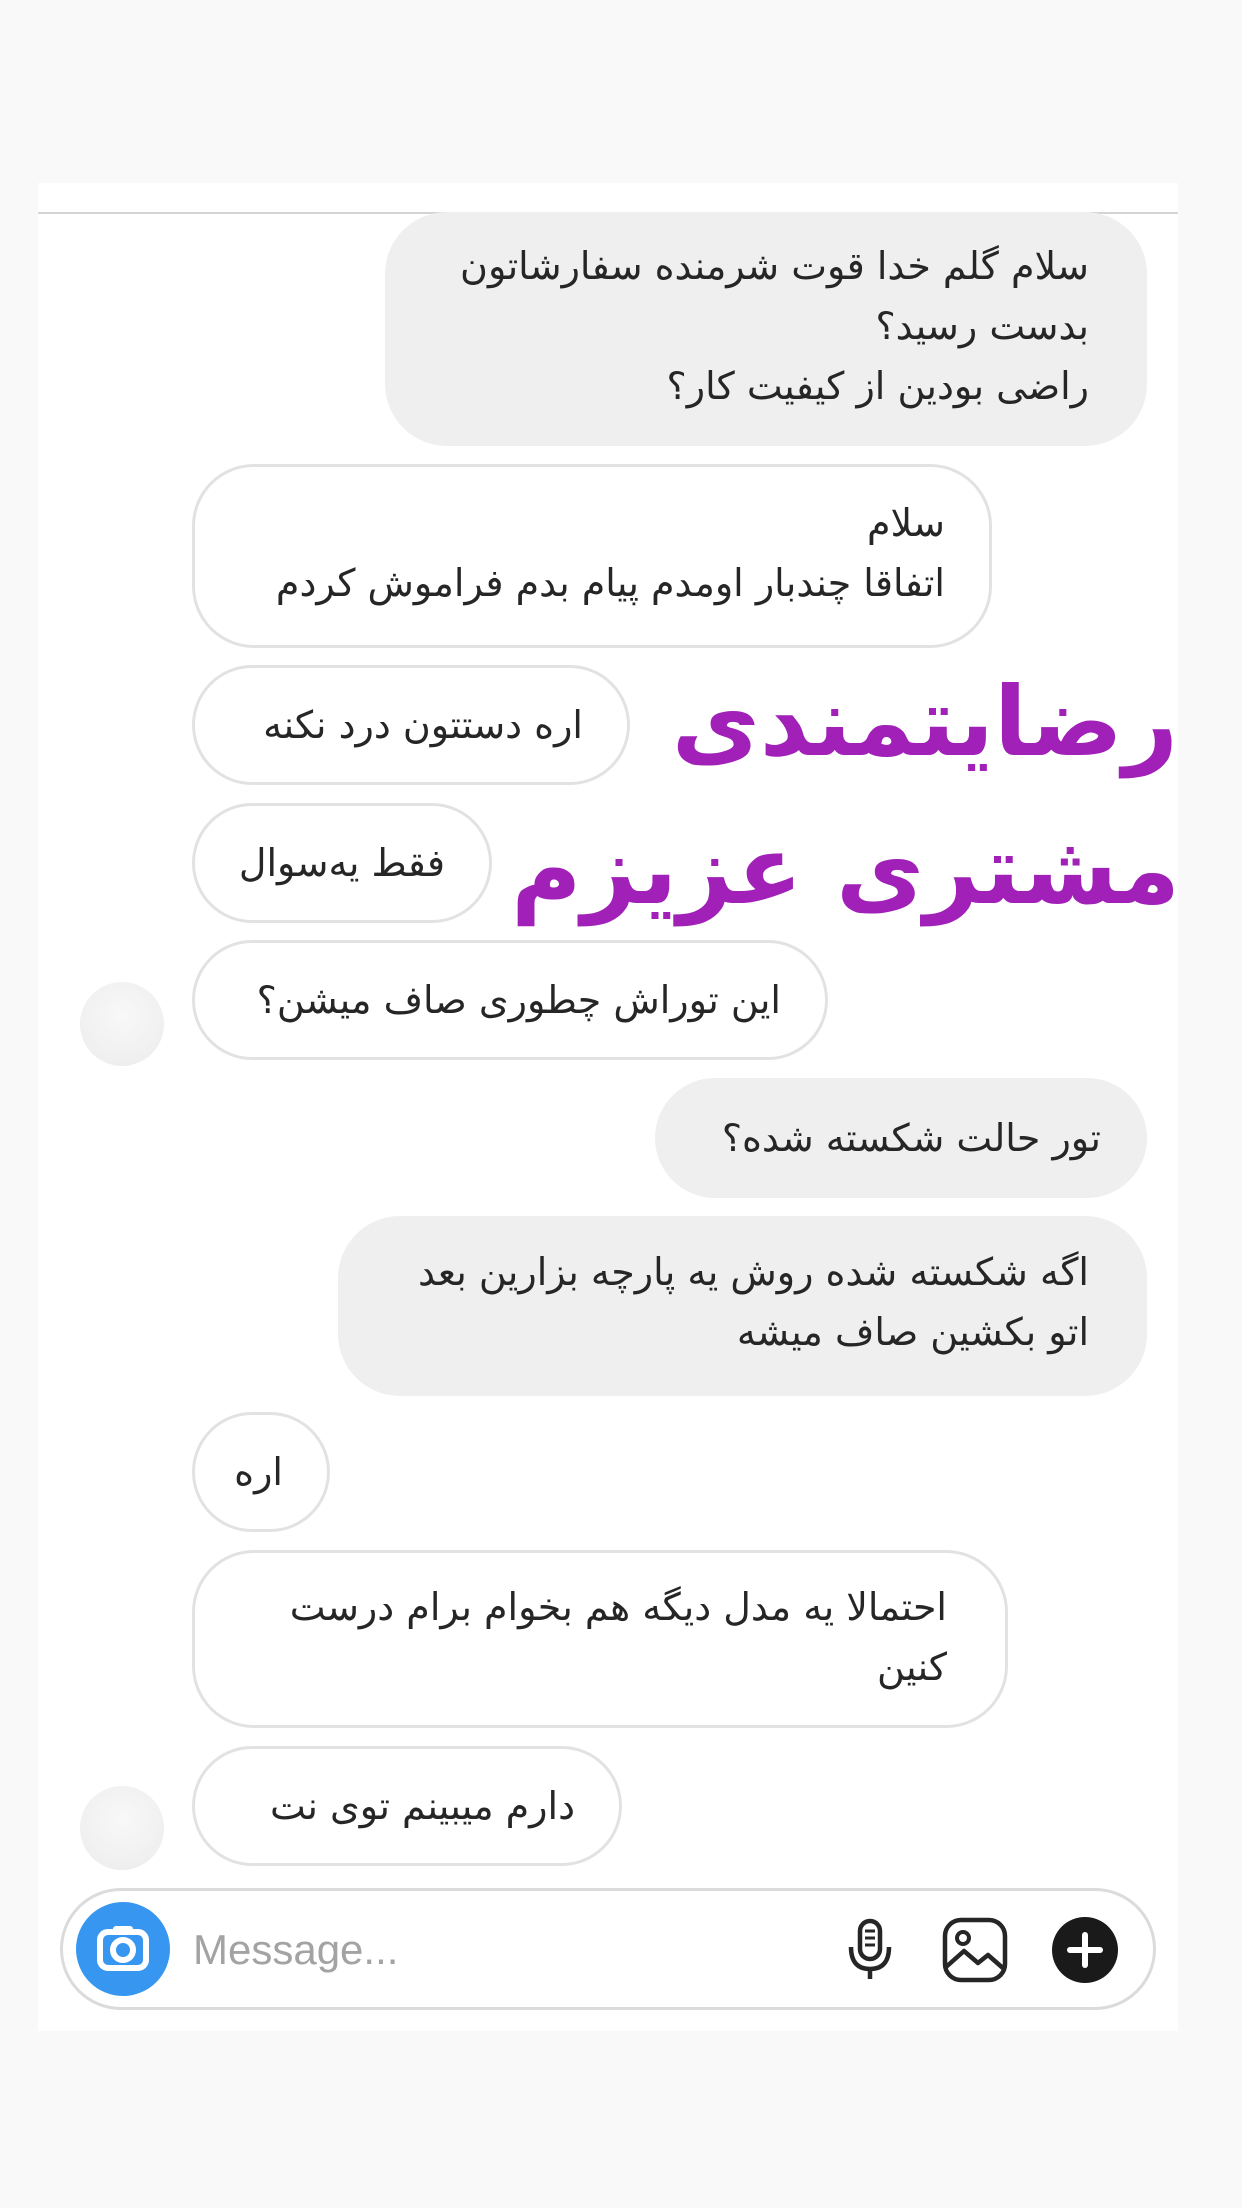 This screenshot has width=1242, height=2208. I want to click on camera-icon, so click(123, 1948).